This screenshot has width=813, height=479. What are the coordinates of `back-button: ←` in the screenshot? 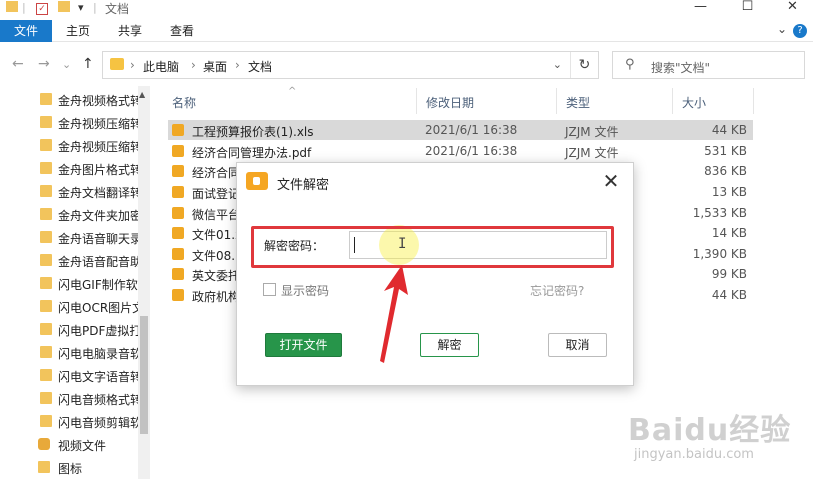 It's located at (18, 64).